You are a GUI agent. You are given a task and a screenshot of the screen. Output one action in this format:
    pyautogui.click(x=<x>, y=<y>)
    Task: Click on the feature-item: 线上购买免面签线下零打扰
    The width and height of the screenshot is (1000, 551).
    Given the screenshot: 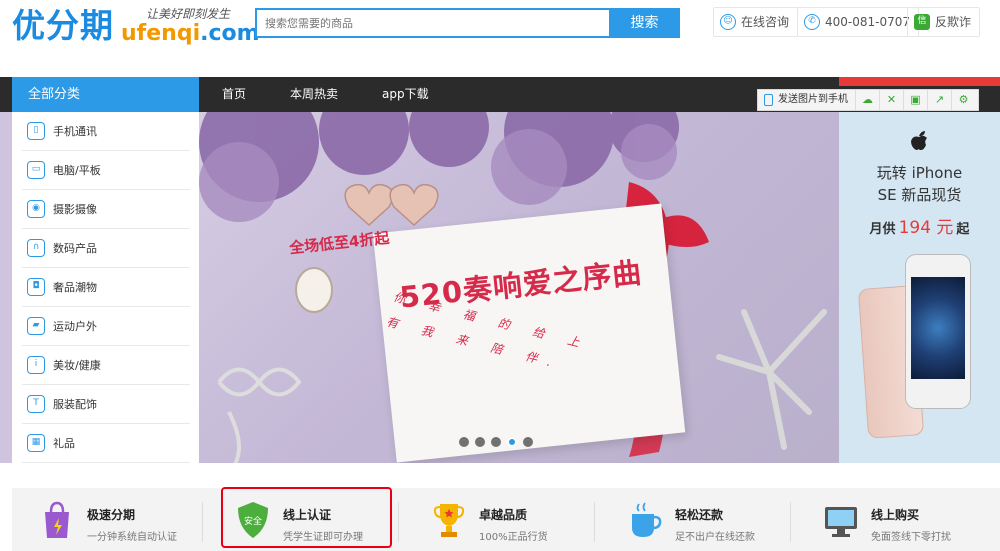 What is the action you would take?
    pyautogui.click(x=894, y=519)
    